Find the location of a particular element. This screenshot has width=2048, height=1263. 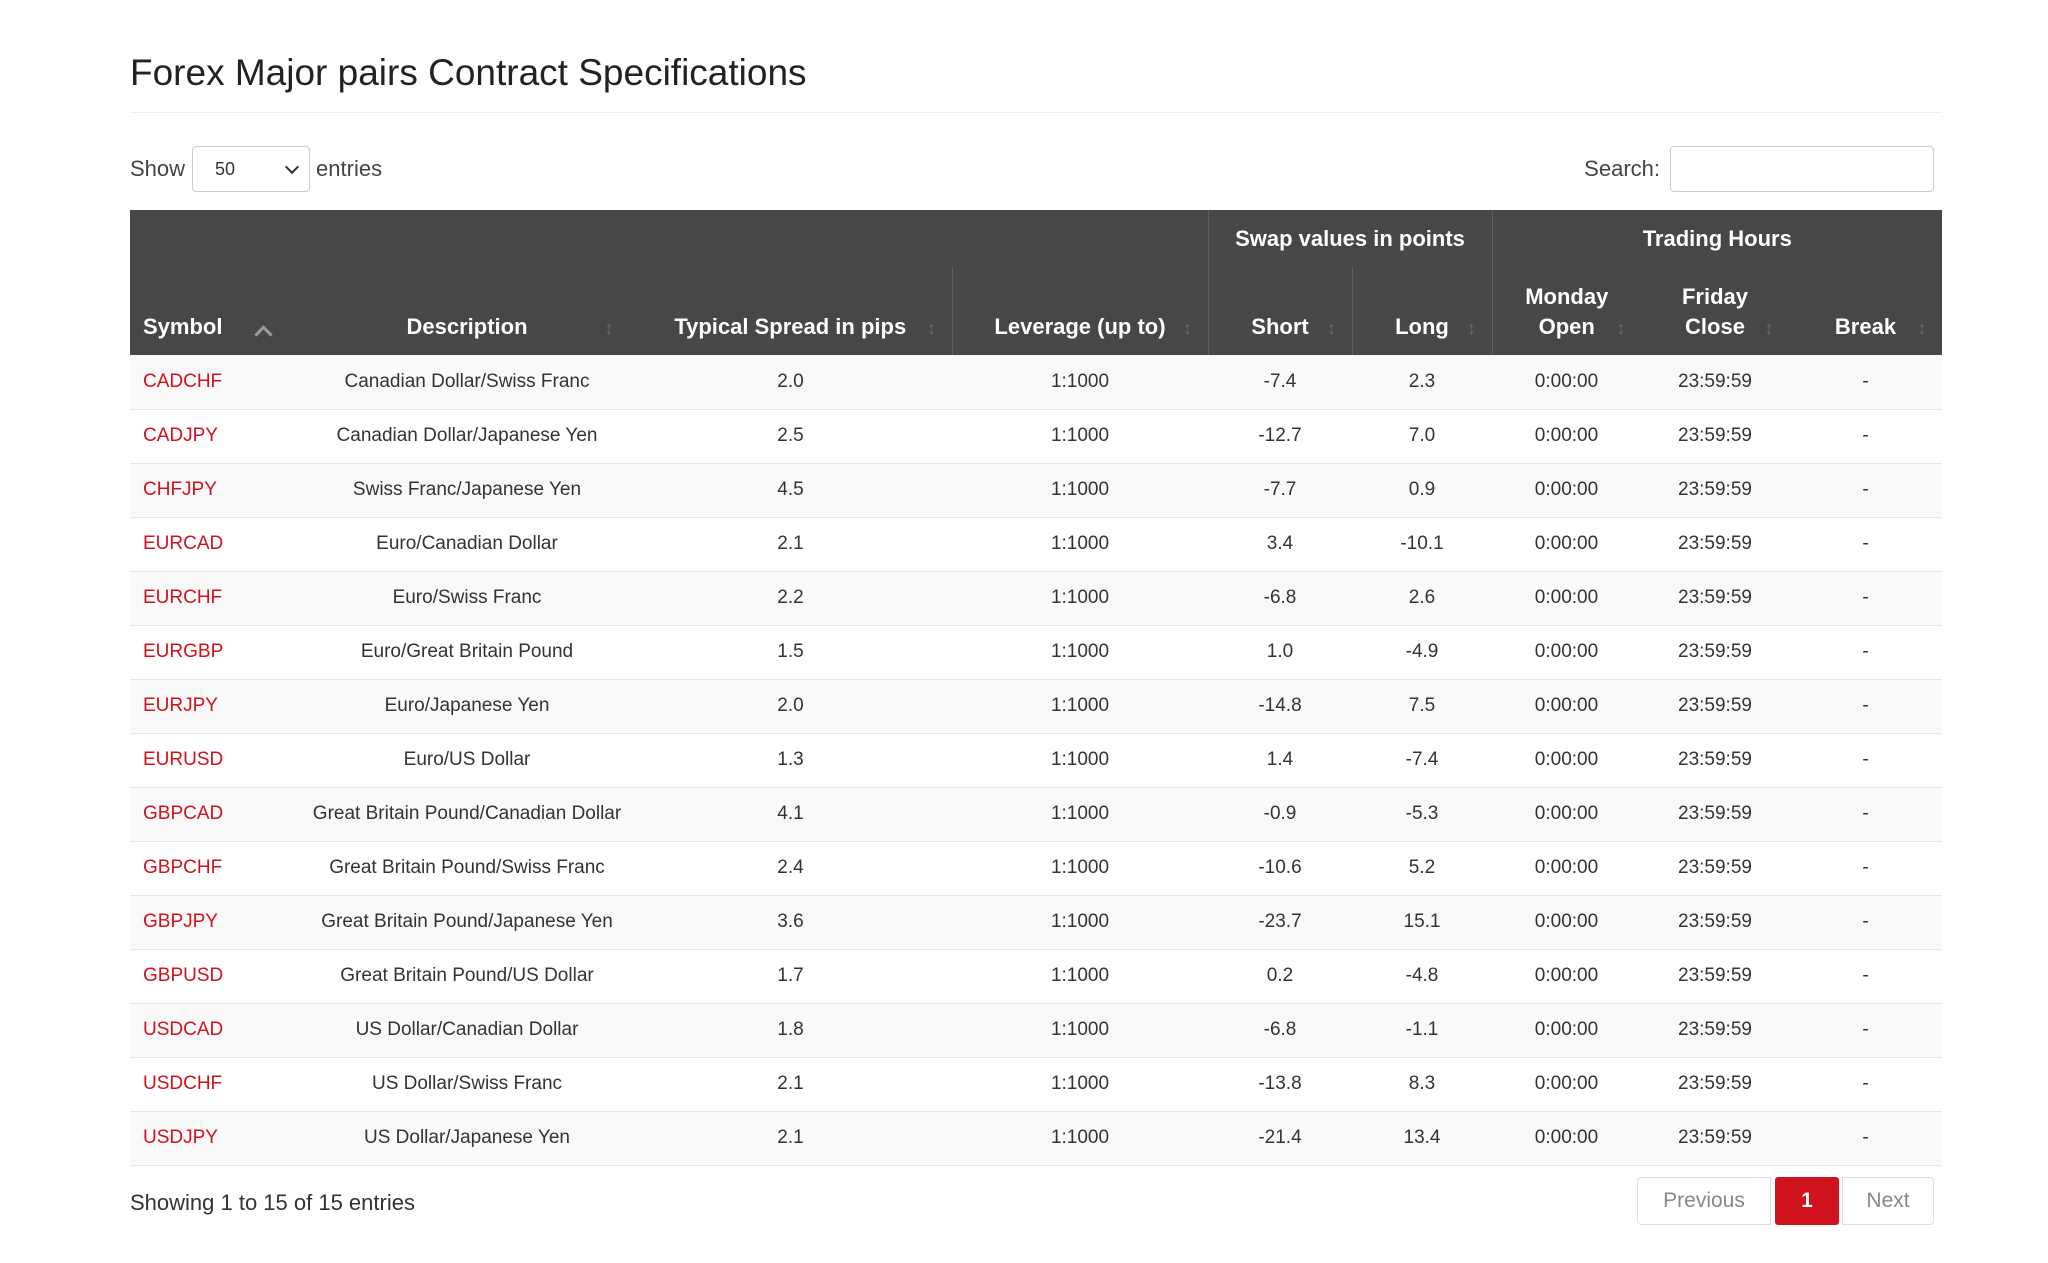

search-input is located at coordinates (1802, 169).